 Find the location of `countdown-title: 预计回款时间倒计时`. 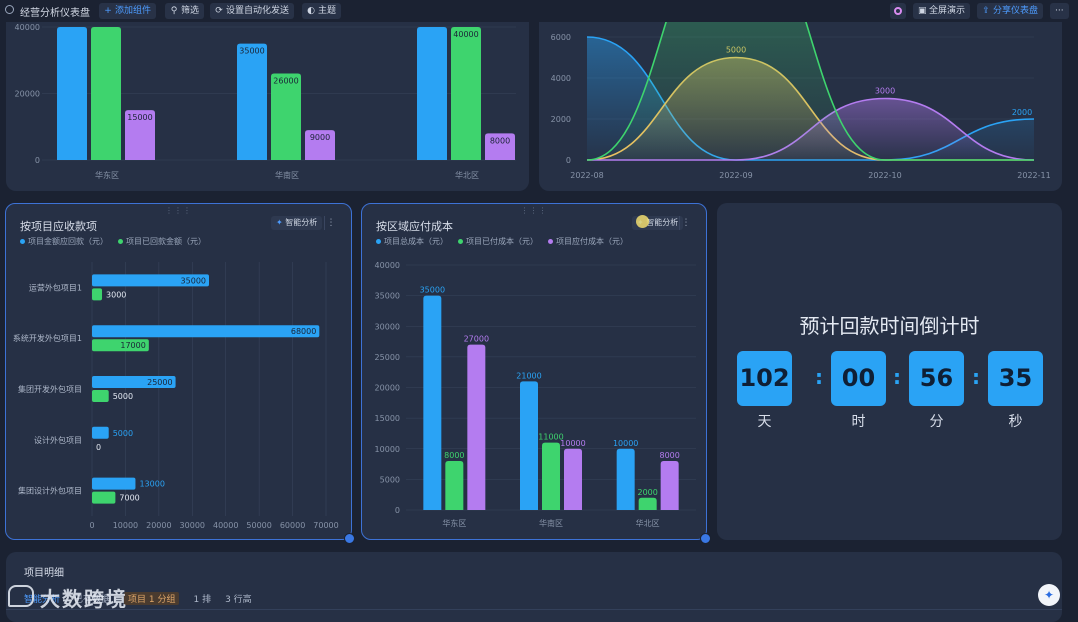

countdown-title: 预计回款时间倒计时 is located at coordinates (889, 326).